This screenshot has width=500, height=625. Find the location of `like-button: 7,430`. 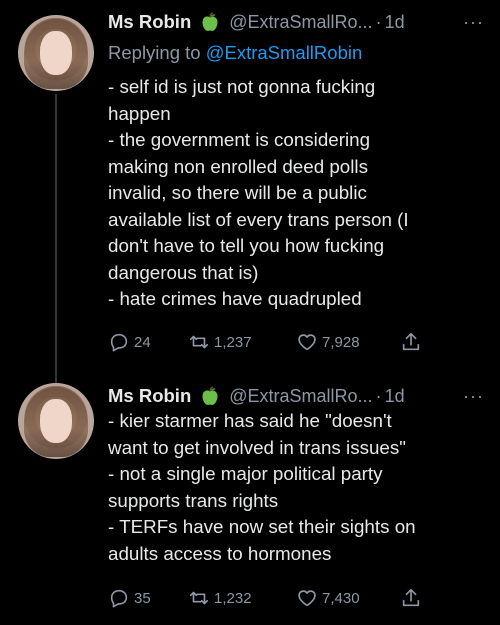

like-button: 7,430 is located at coordinates (328, 598).